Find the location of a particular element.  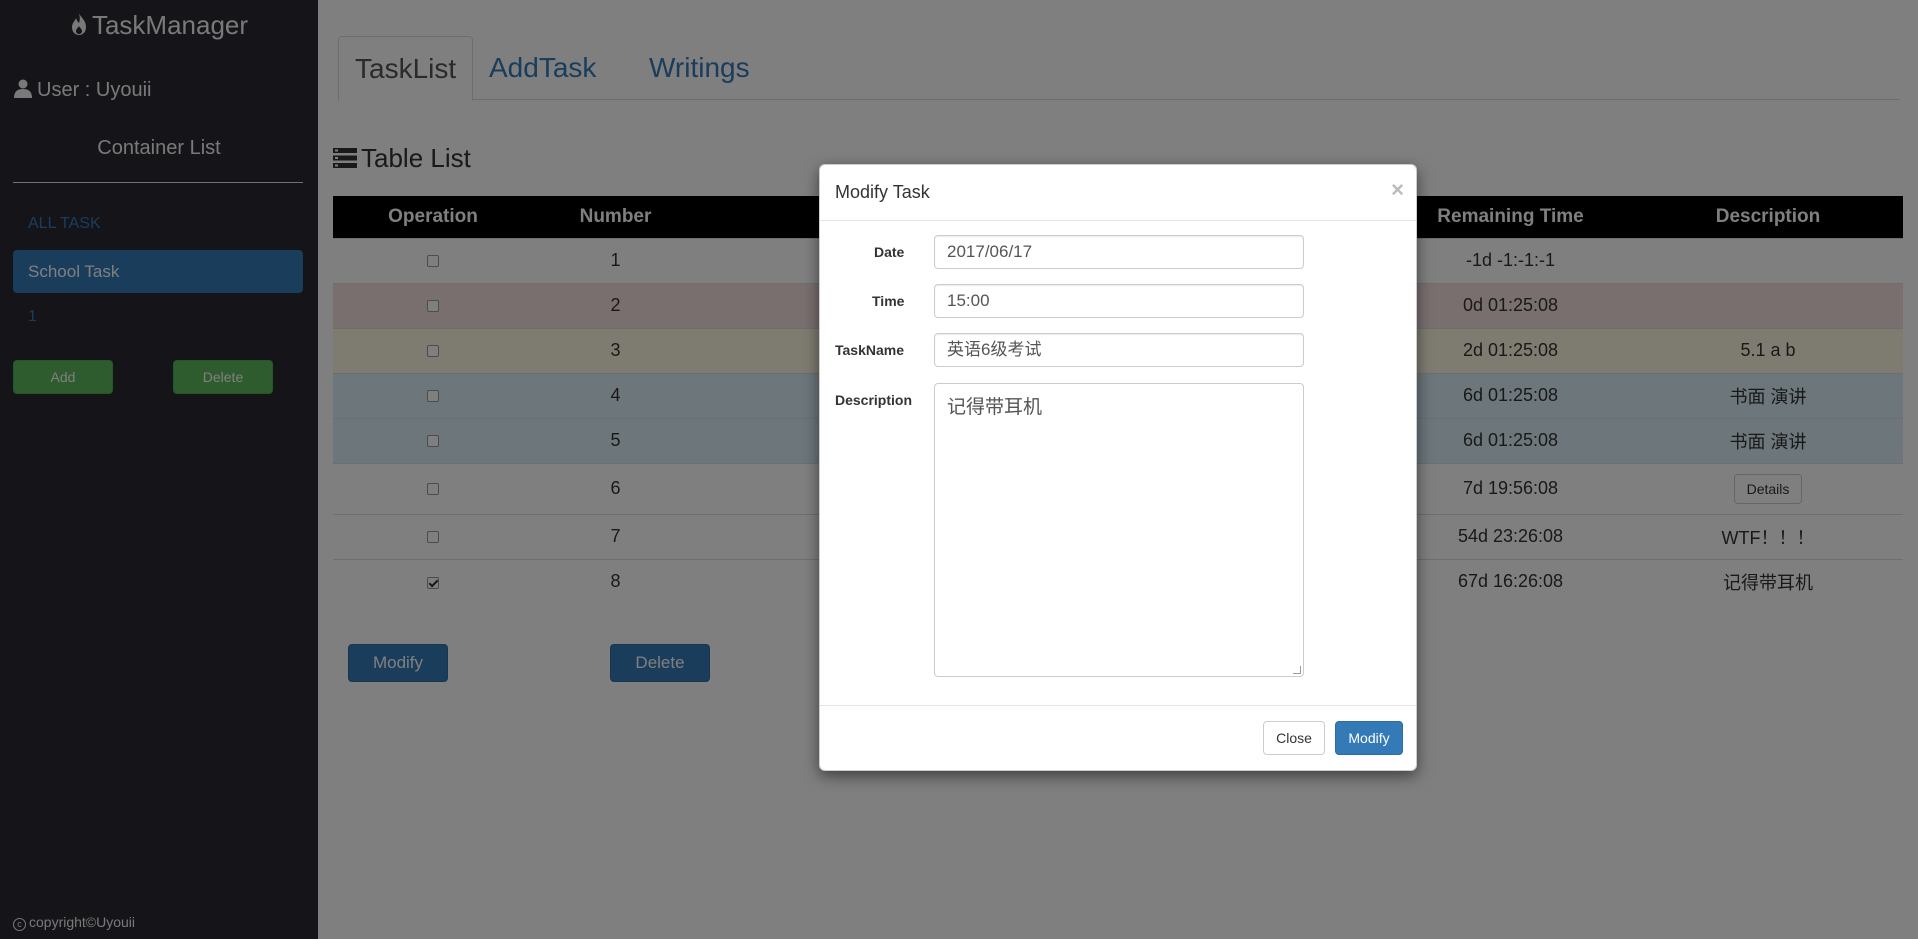

modal-footer: Close Modify is located at coordinates (1118, 737).